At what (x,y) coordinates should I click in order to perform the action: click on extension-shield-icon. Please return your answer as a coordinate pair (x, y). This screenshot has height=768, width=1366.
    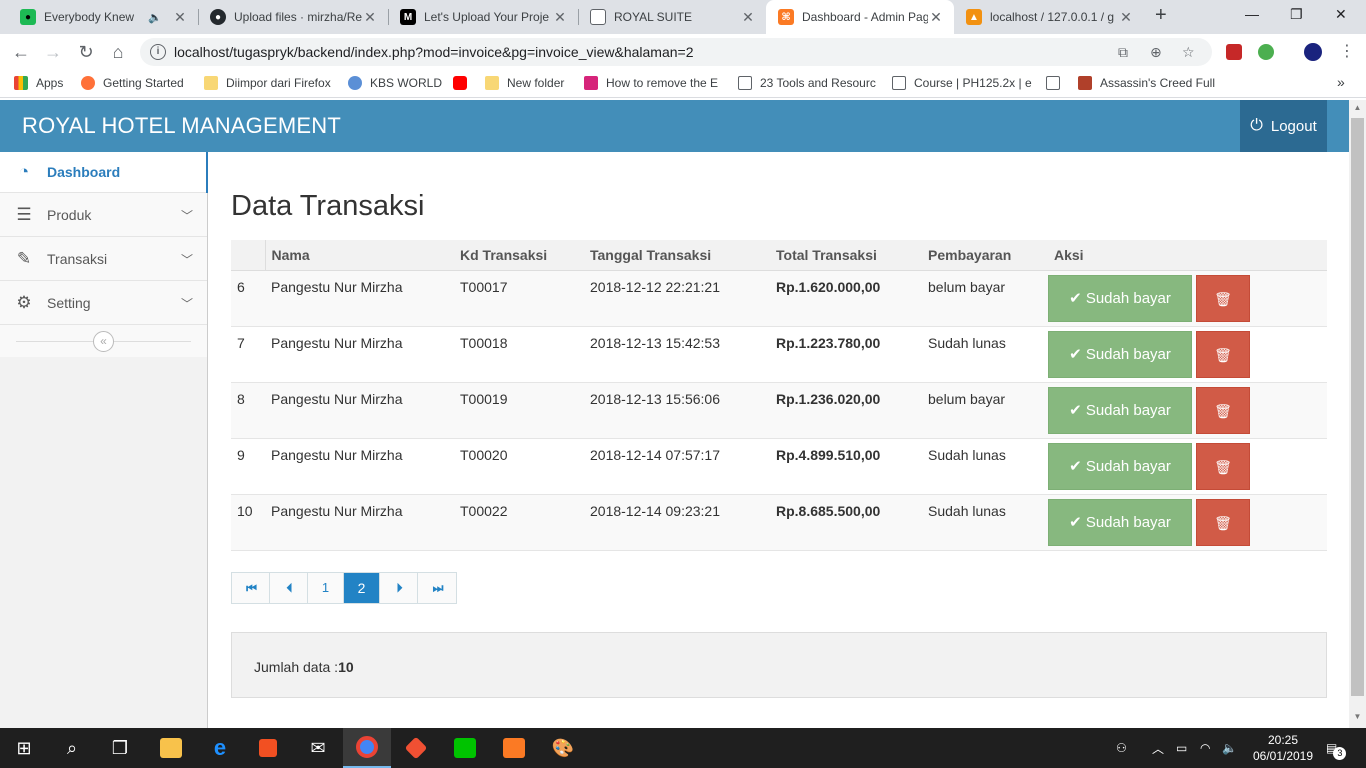
    Looking at the image, I should click on (1234, 52).